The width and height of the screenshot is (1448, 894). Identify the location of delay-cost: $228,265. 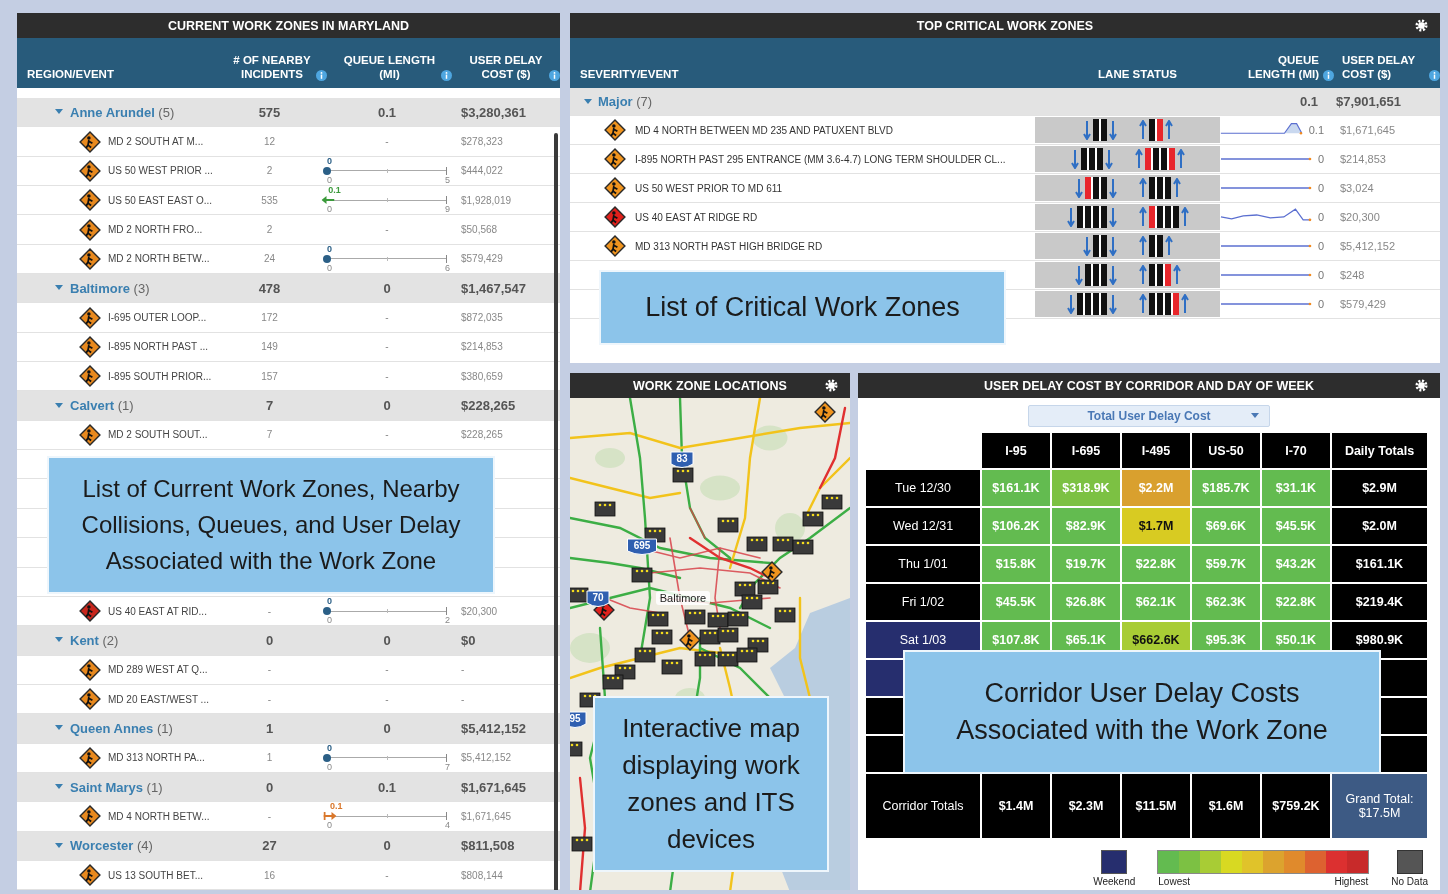
(488, 406).